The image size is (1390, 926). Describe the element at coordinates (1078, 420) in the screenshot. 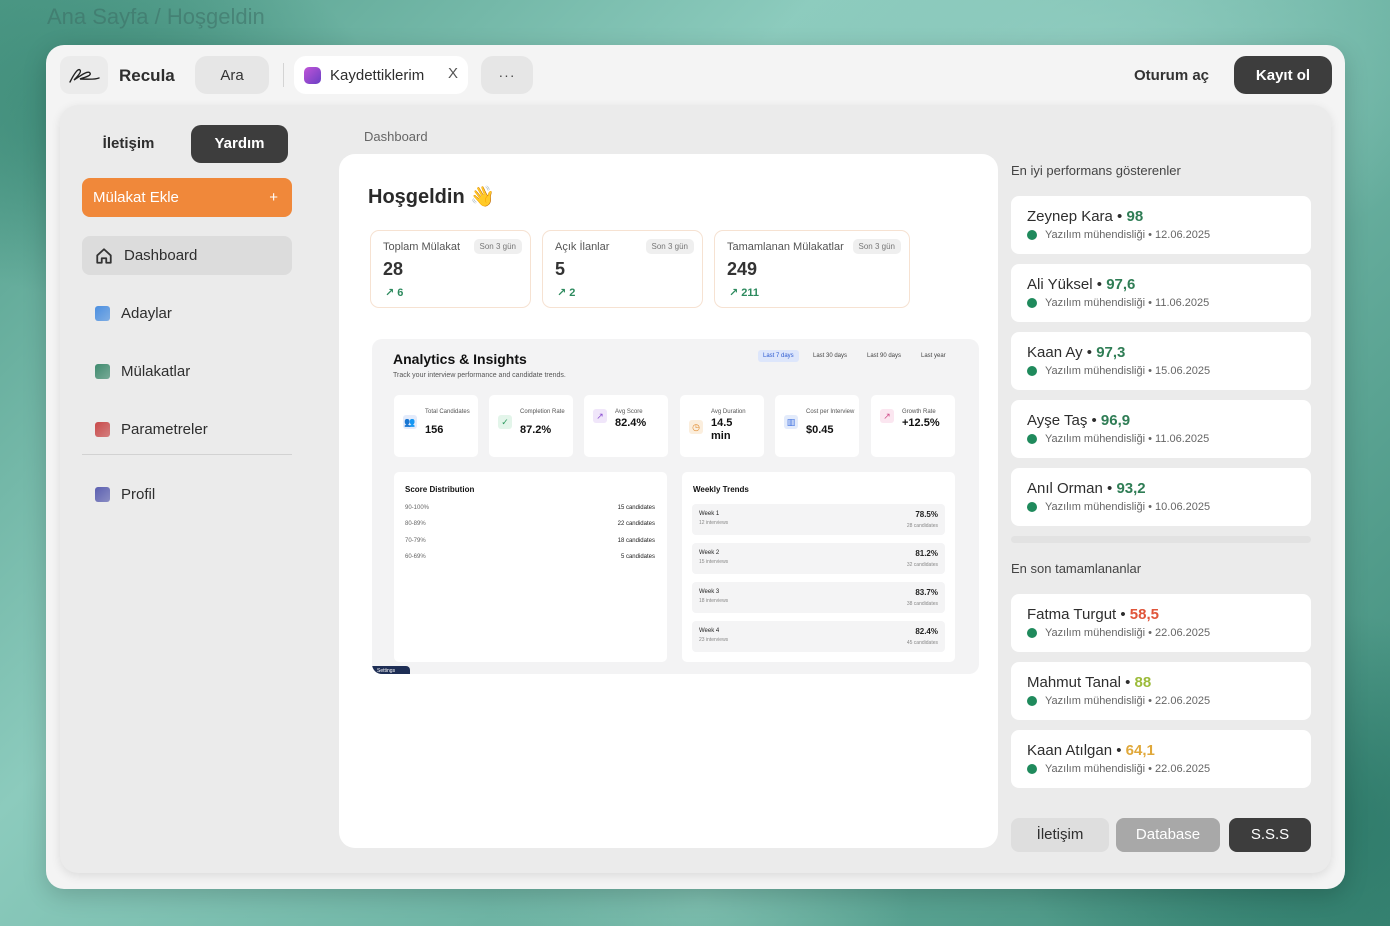

I see `candidate-line: Ayşe Taş • 96,9` at that location.